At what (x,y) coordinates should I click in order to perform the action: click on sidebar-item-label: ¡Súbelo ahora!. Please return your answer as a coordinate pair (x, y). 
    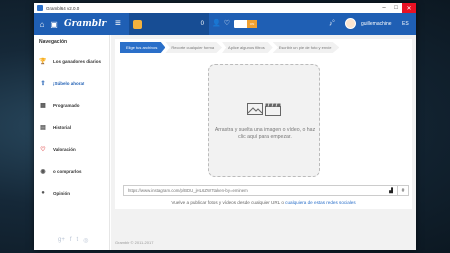
    Looking at the image, I should click on (69, 83).